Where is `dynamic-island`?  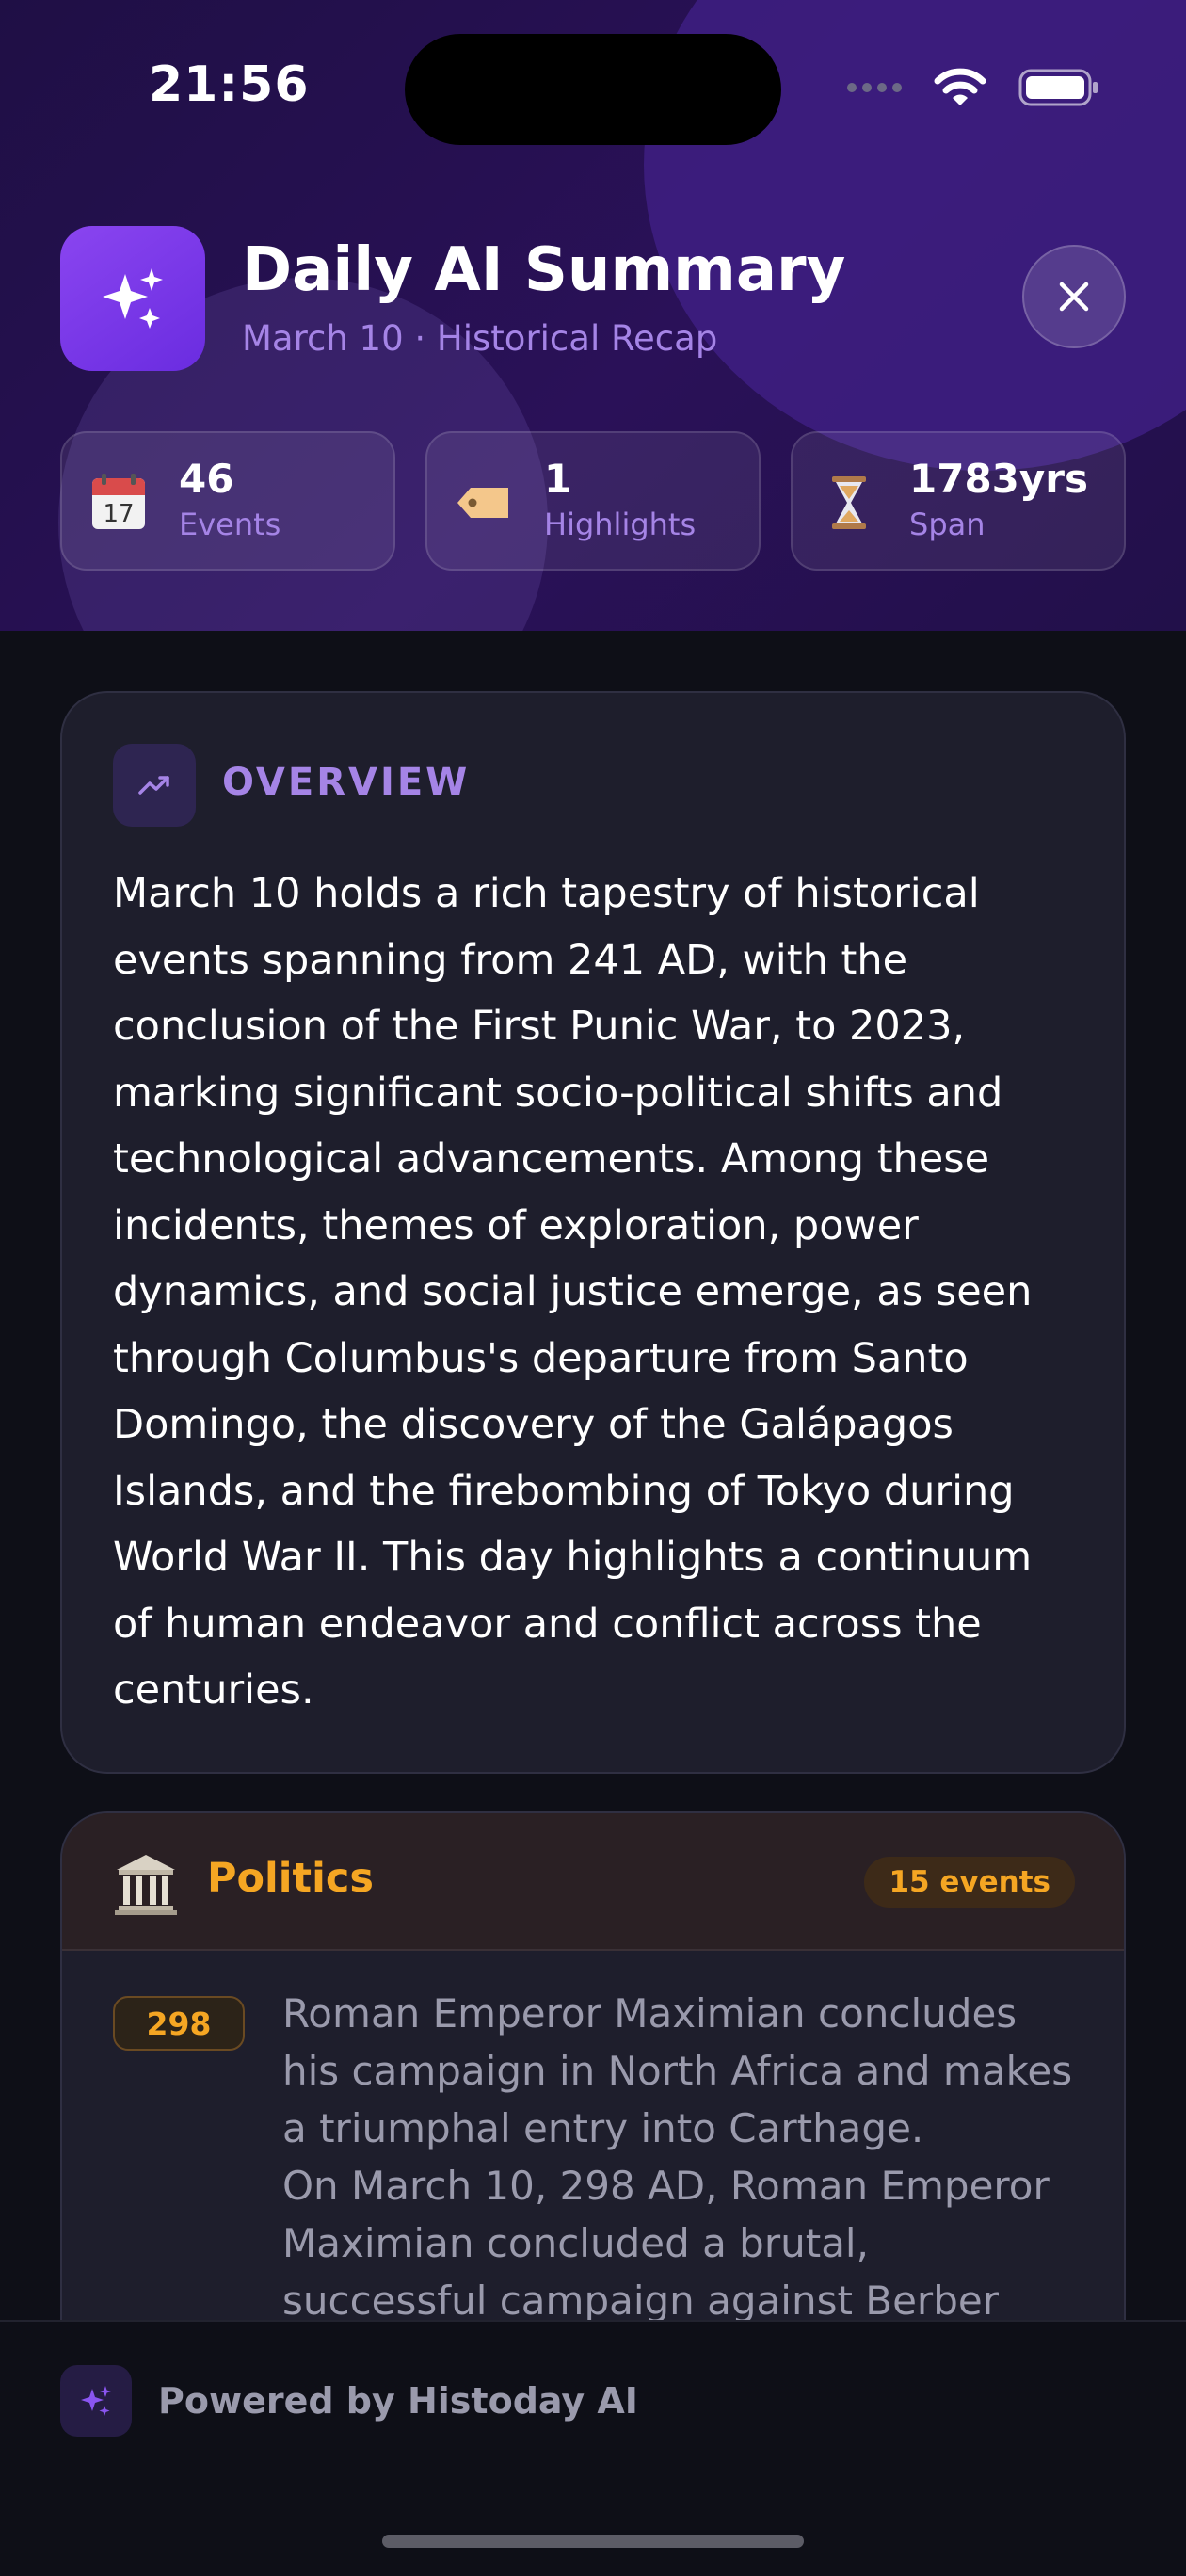
dynamic-island is located at coordinates (593, 89).